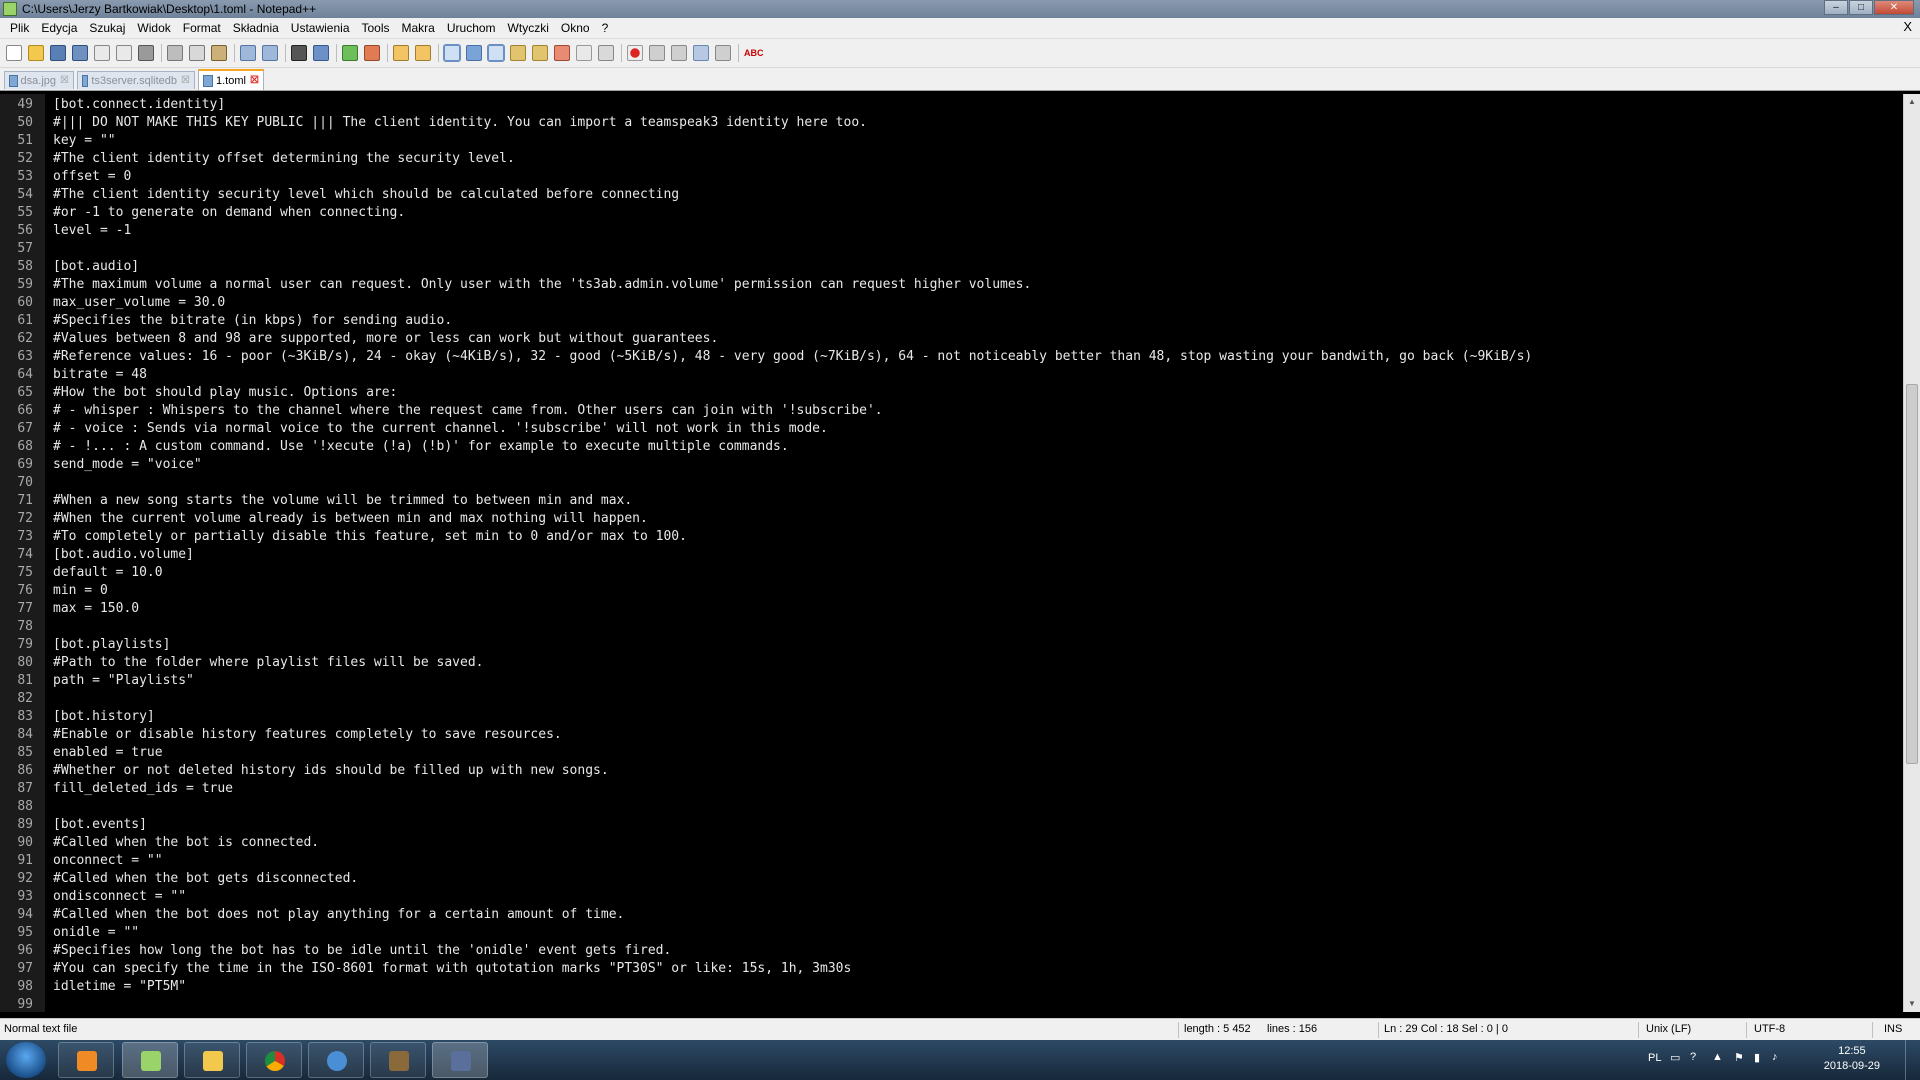 This screenshot has height=1080, width=1920. What do you see at coordinates (951, 807) in the screenshot?
I see `code-line: 88` at bounding box center [951, 807].